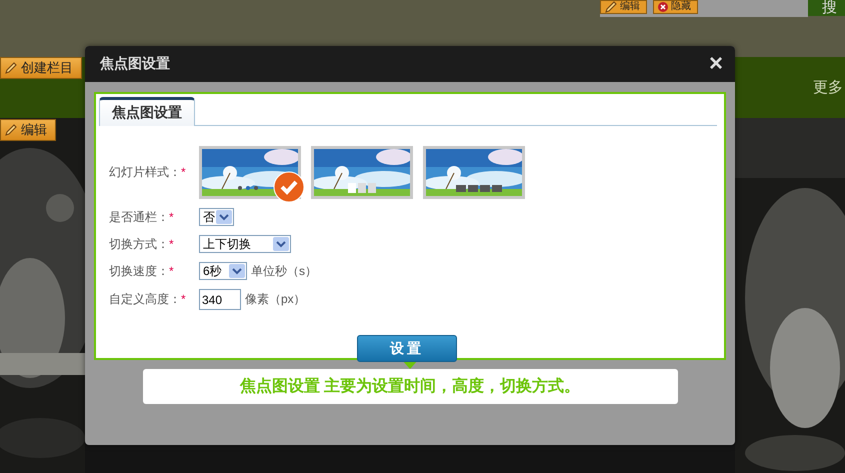 The height and width of the screenshot is (473, 845). What do you see at coordinates (148, 172) in the screenshot?
I see `field-label: 幻灯片样式：*` at bounding box center [148, 172].